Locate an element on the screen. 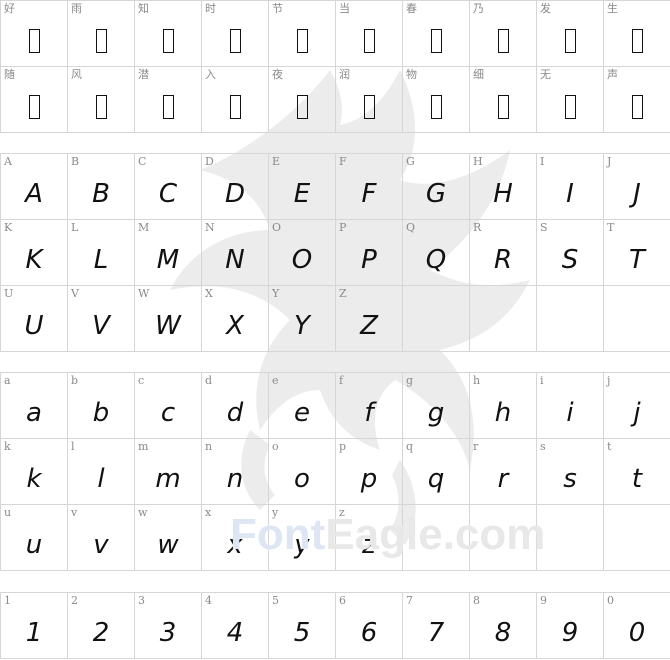  glyph-cell-label: q is located at coordinates (410, 446).